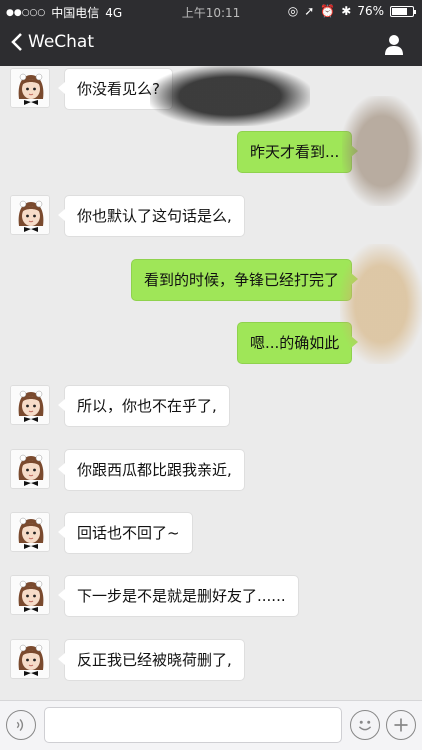  I want to click on message-input, so click(193, 725).